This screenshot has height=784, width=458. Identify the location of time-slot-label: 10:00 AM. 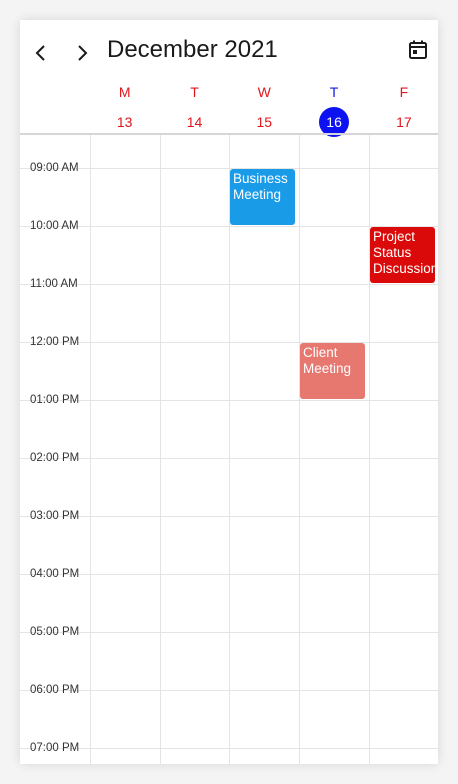
(54, 226).